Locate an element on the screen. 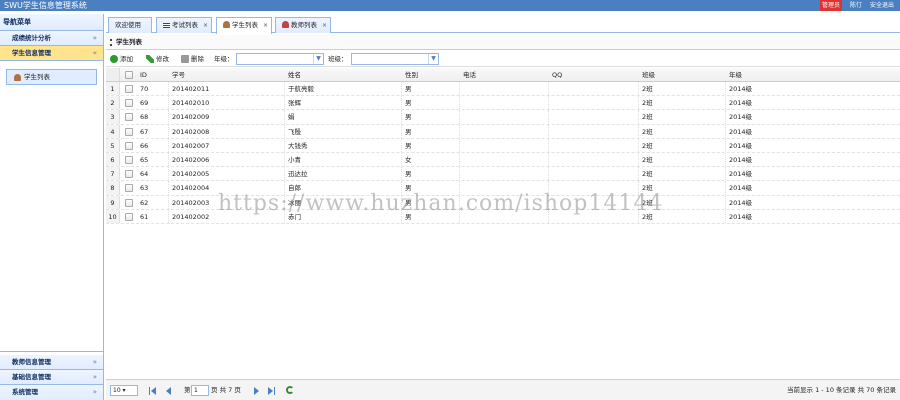  cell-id: 61 is located at coordinates (144, 216).